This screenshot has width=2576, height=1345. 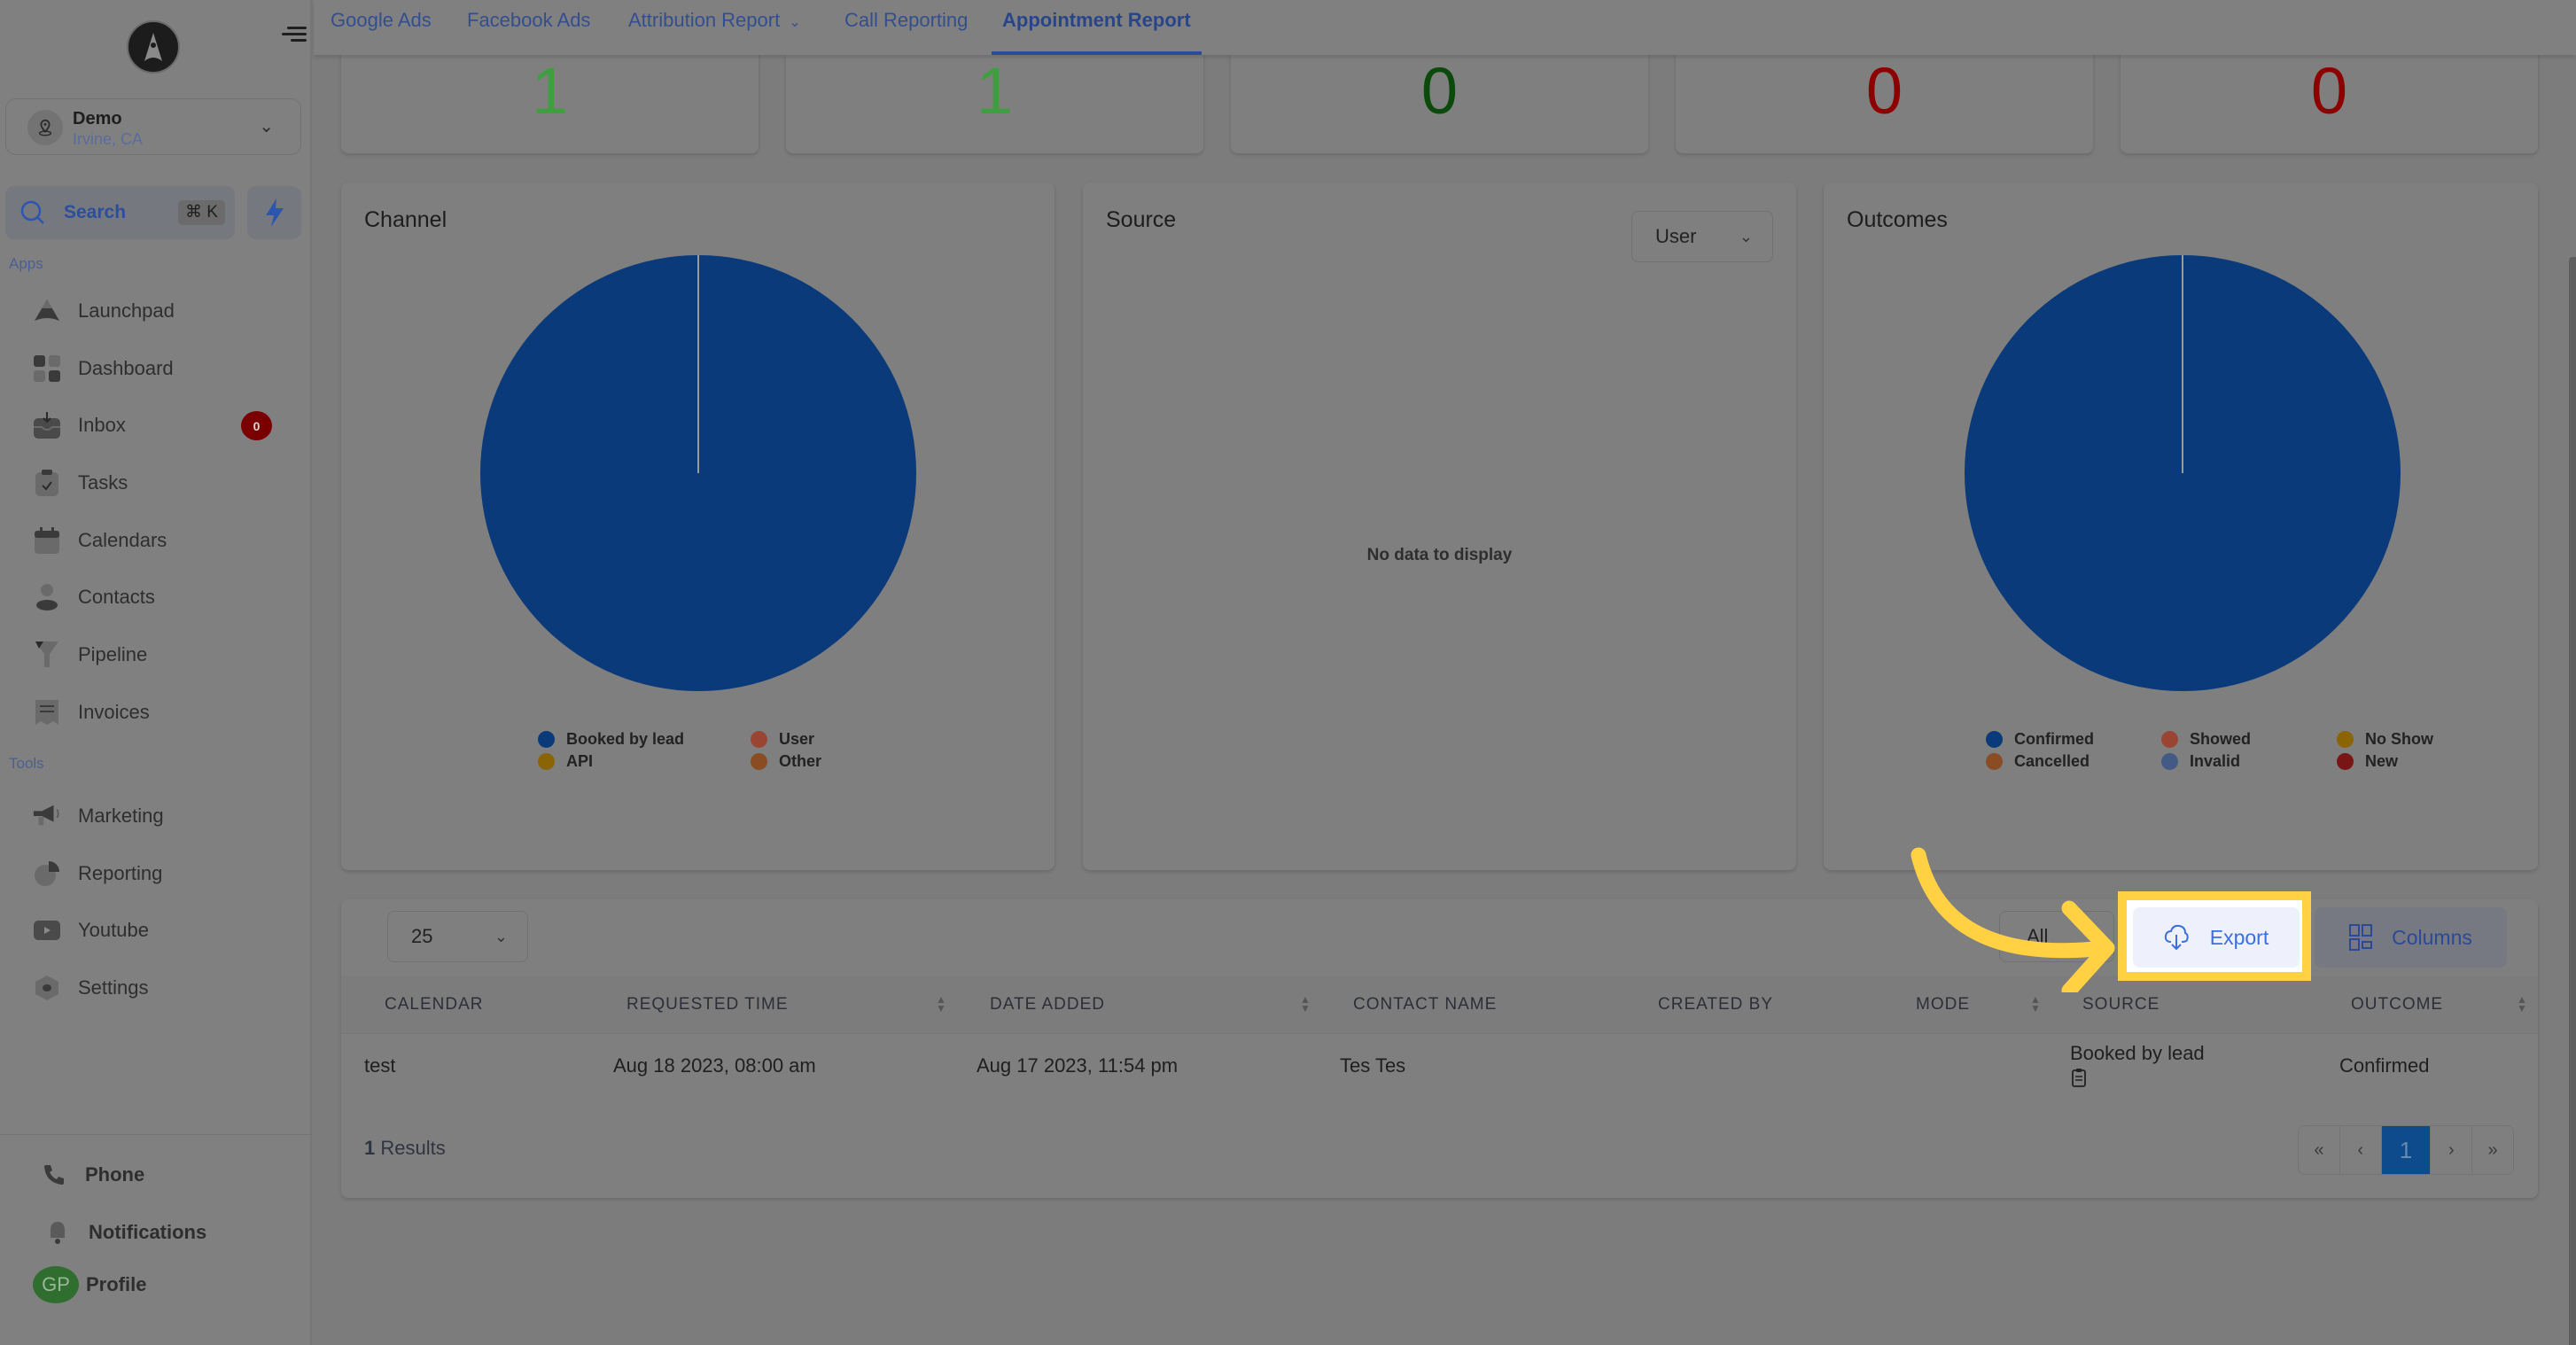 I want to click on legend-item: Cancelled, so click(x=2056, y=761).